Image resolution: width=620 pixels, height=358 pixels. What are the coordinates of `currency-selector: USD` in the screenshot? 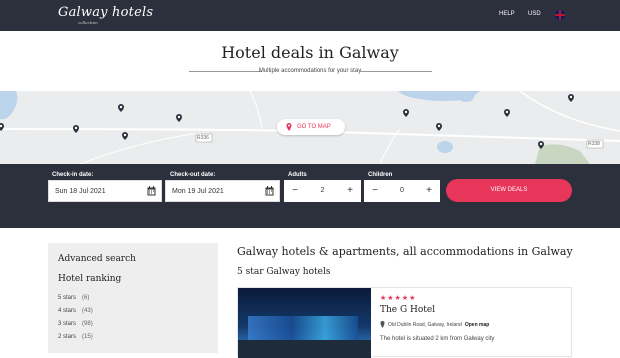 It's located at (534, 14).